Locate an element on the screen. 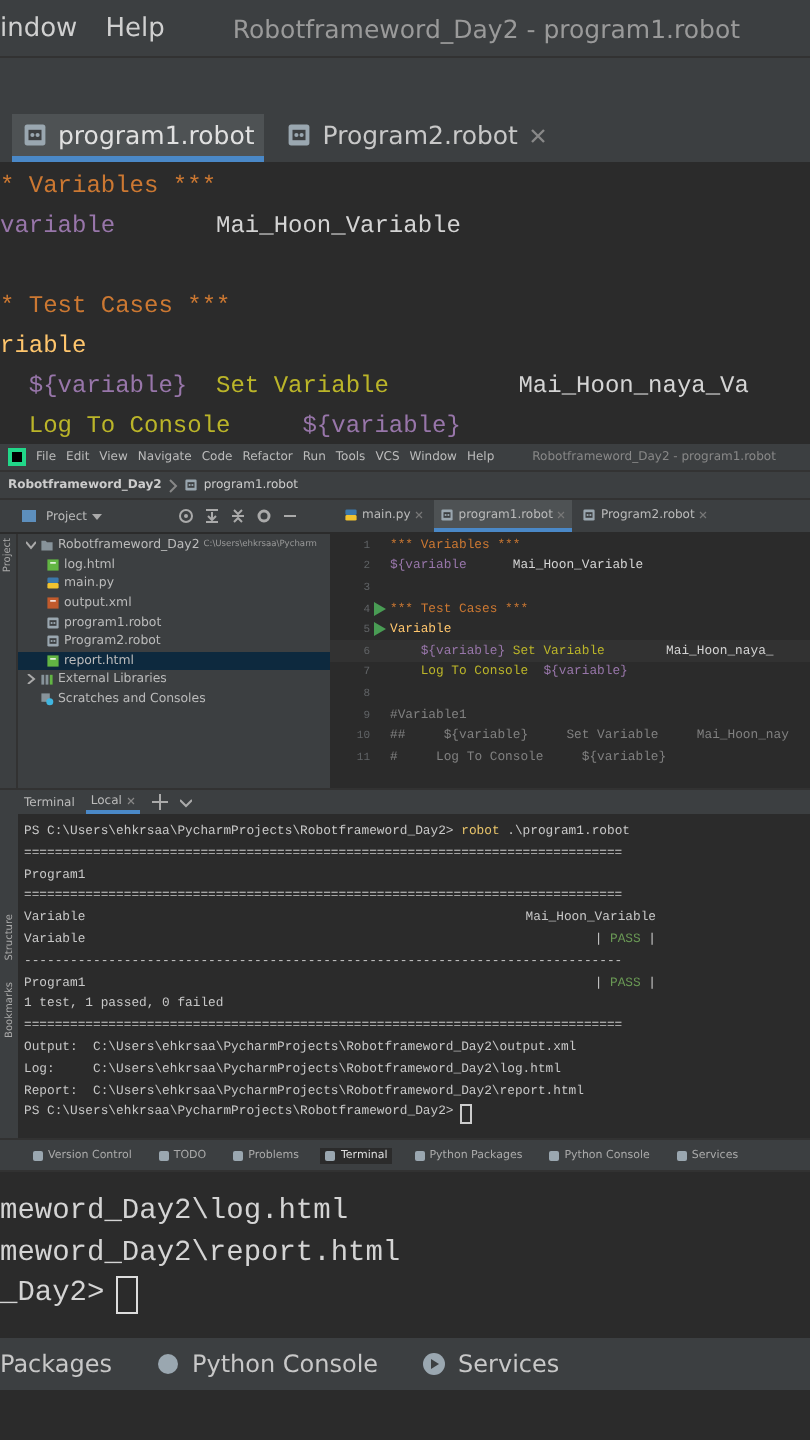 The image size is (810, 1440). code-token: riable is located at coordinates (43, 347).